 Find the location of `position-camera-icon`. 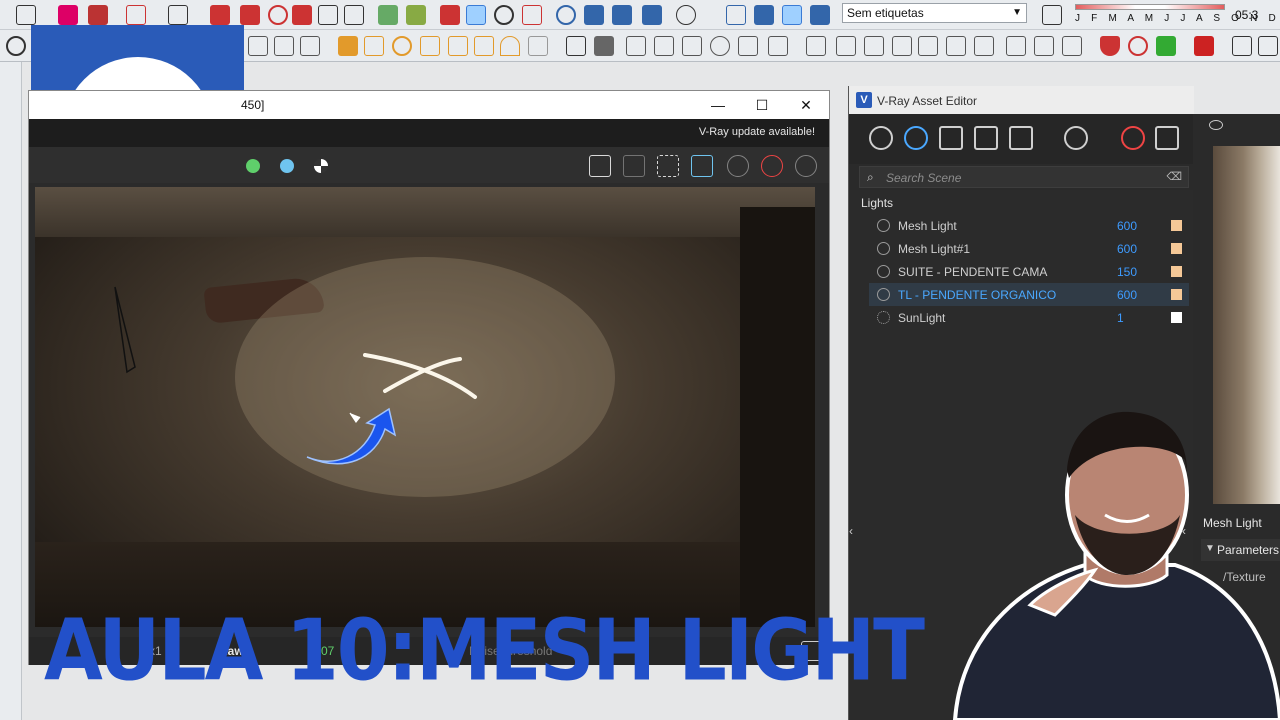

position-camera-icon is located at coordinates (764, 15).